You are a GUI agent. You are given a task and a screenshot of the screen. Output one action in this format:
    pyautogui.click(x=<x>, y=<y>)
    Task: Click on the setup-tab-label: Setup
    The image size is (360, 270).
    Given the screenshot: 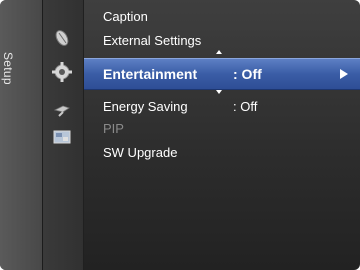 What is the action you would take?
    pyautogui.click(x=8, y=68)
    